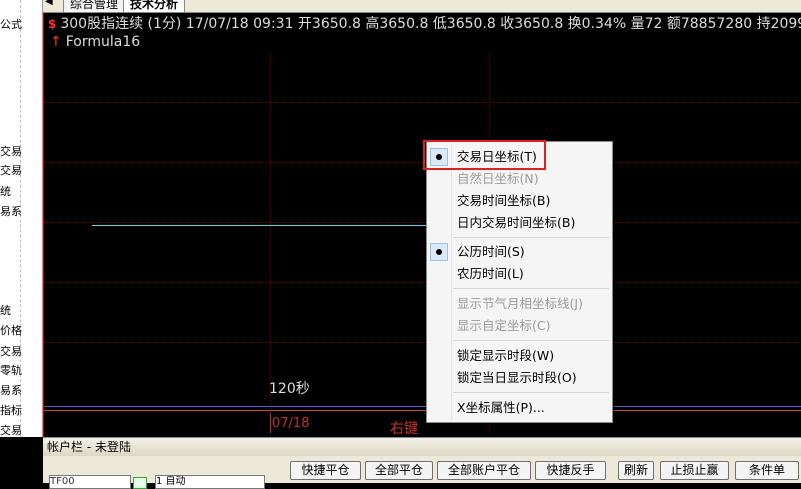 Image resolution: width=801 pixels, height=489 pixels. I want to click on formula-label: ↑ Formula16, so click(95, 42).